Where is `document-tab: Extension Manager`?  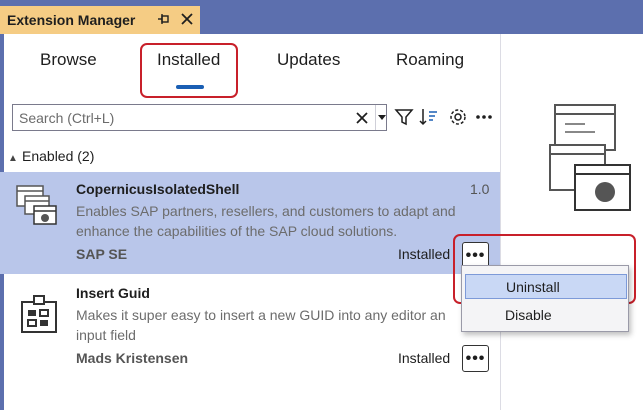 document-tab: Extension Manager is located at coordinates (100, 20).